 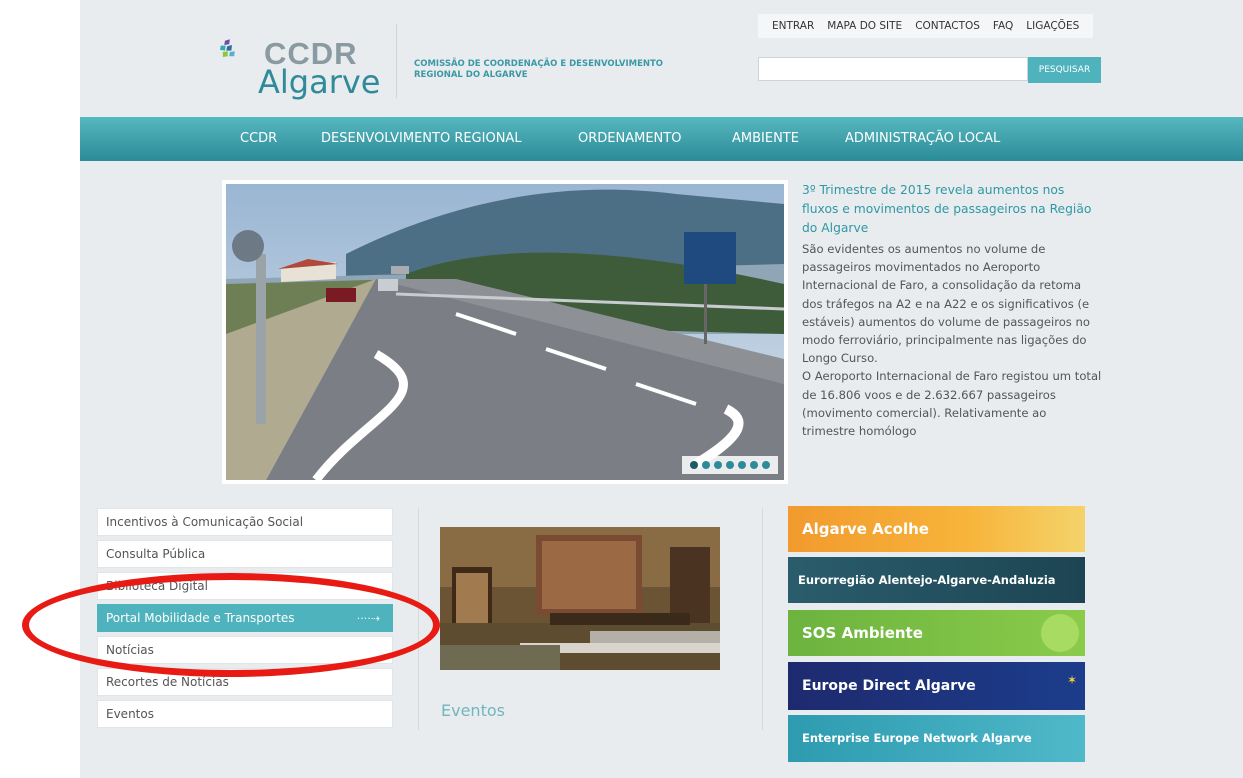 I want to click on event-image, so click(x=580, y=598).